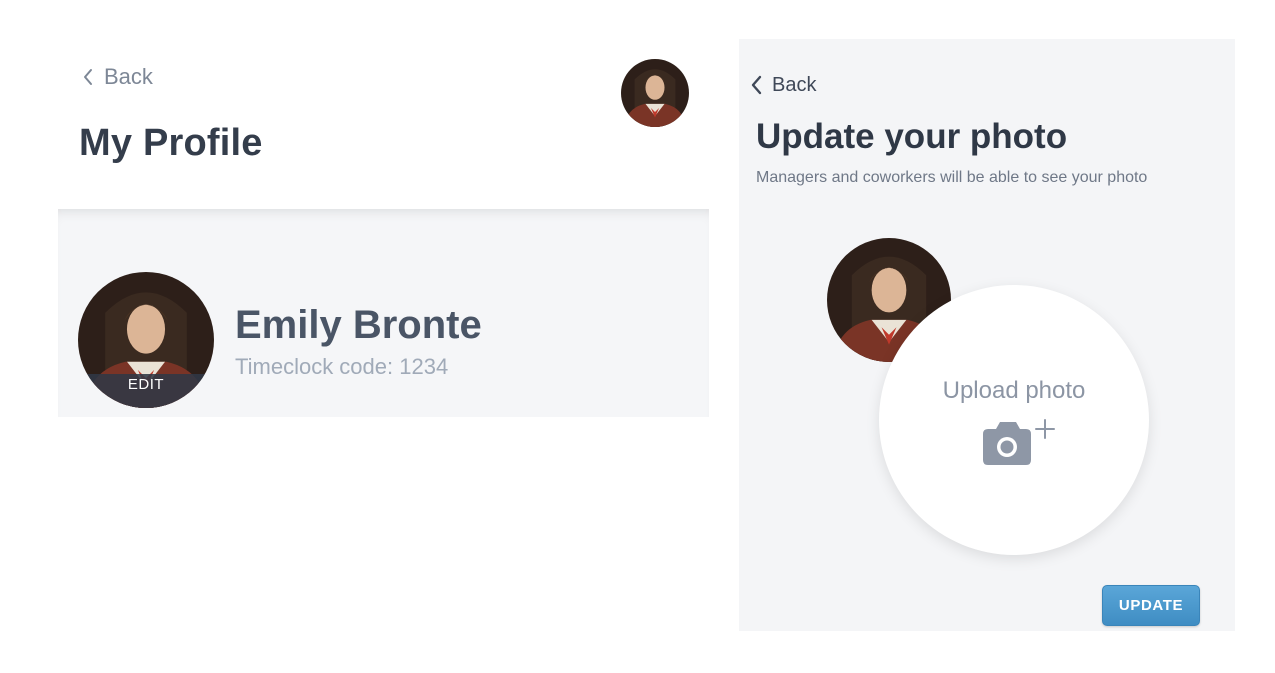  I want to click on upload-photo-button: Upload photo, so click(1014, 420).